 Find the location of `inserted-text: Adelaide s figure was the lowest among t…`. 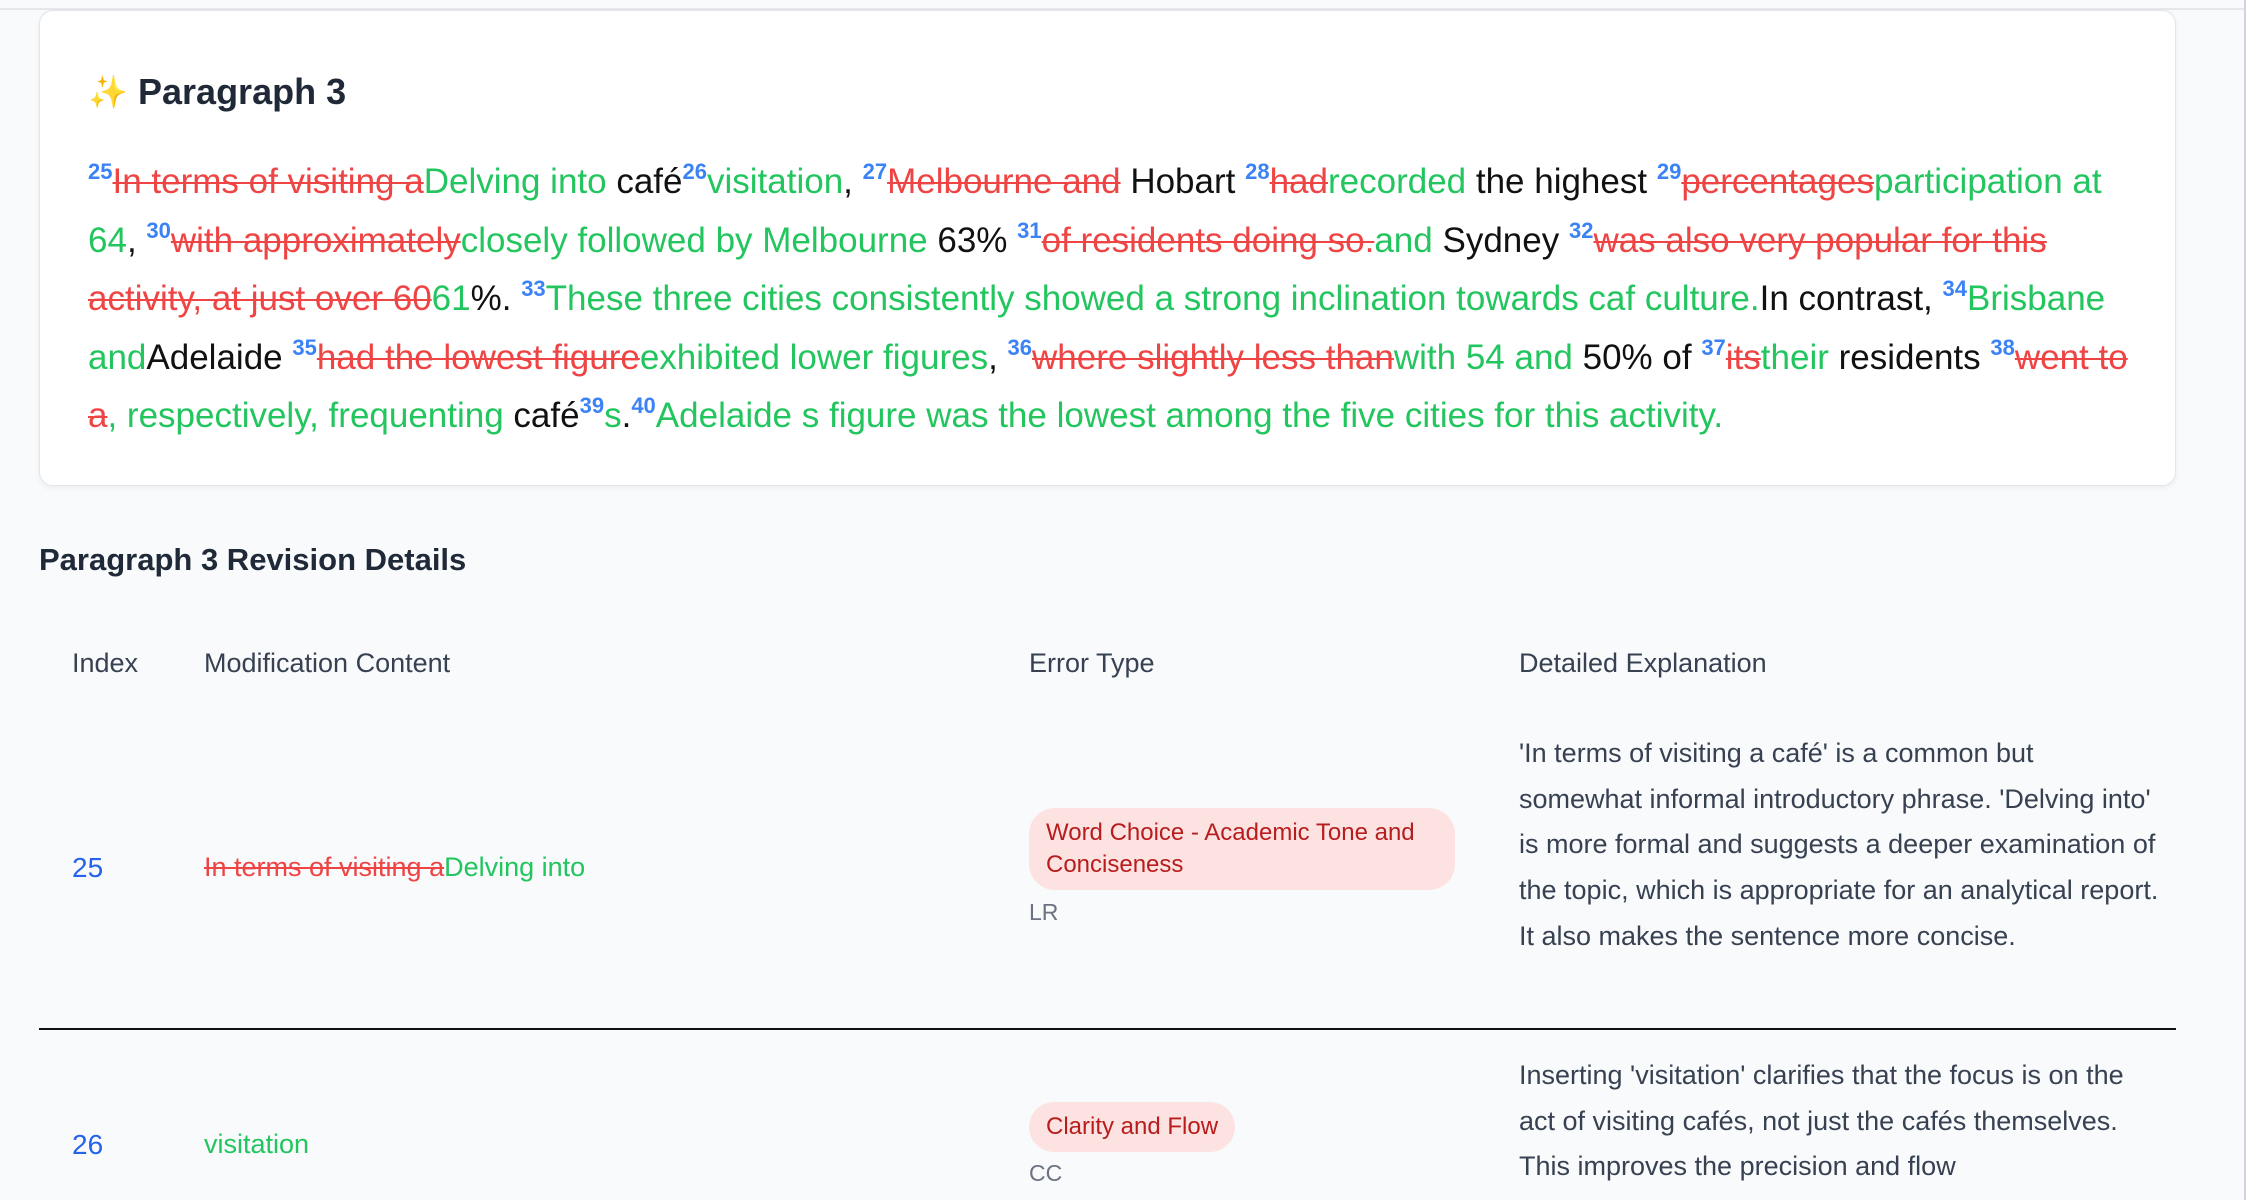

inserted-text: Adelaide s figure was the lowest among t… is located at coordinates (1189, 415).